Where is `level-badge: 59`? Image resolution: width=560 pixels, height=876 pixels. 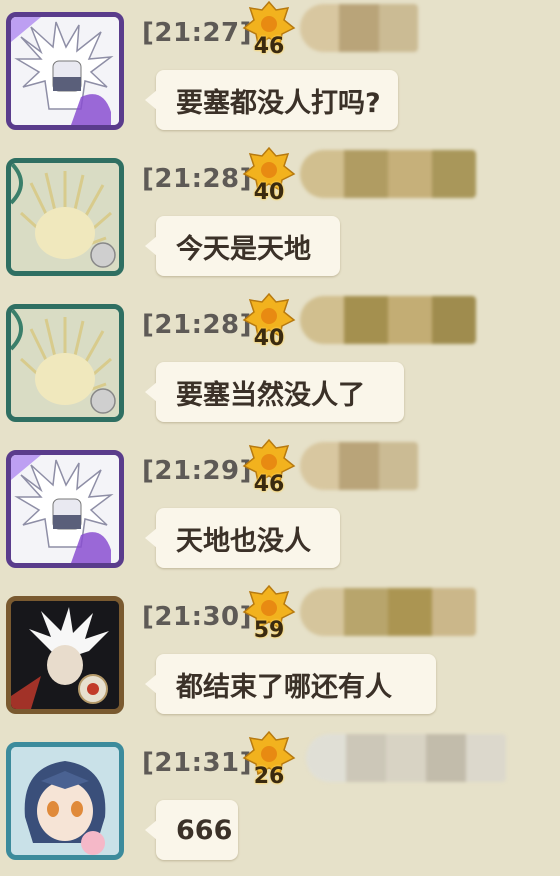
level-badge: 59 is located at coordinates (269, 617).